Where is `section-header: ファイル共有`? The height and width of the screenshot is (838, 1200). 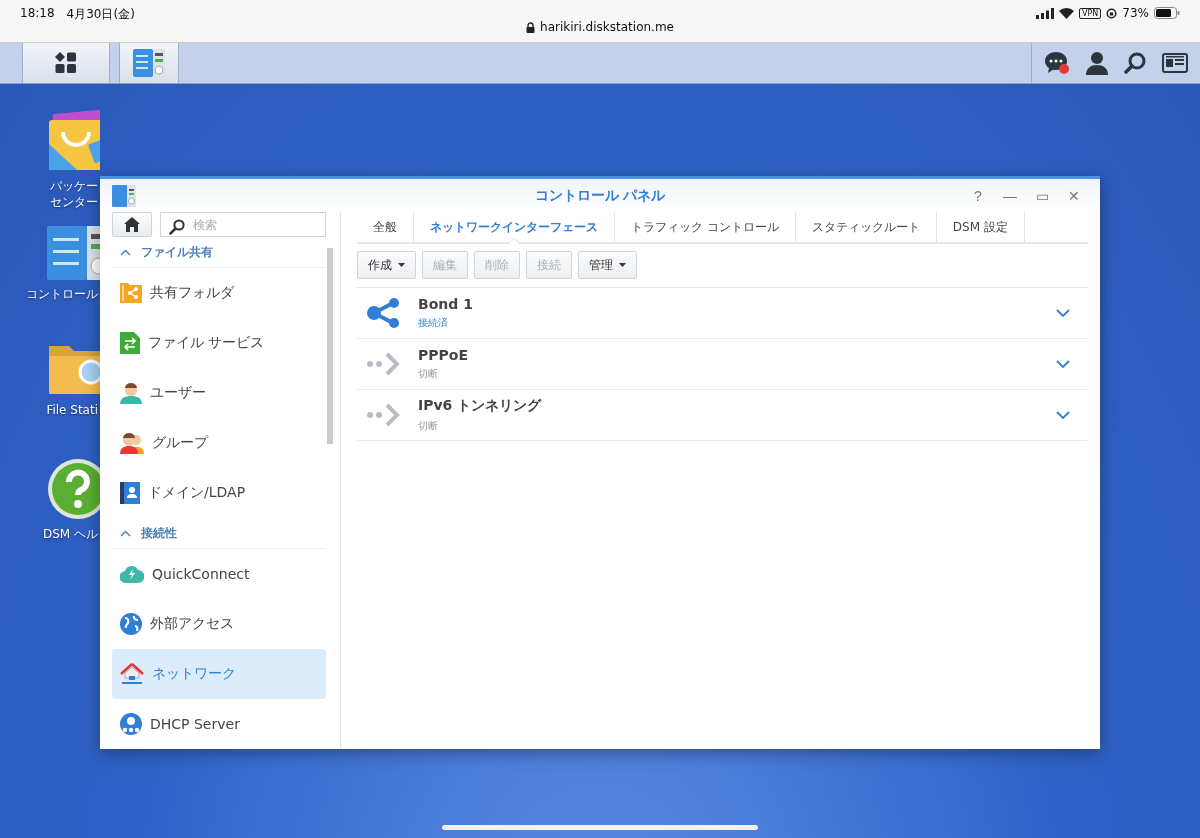 section-header: ファイル共有 is located at coordinates (177, 252).